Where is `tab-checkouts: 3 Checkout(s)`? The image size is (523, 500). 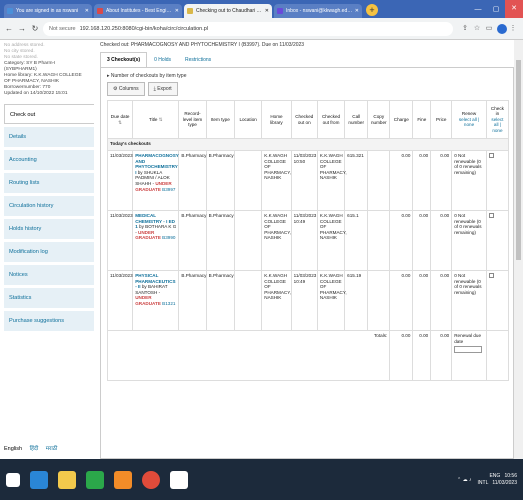
tab-checkouts: 3 Checkout(s) is located at coordinates (124, 60).